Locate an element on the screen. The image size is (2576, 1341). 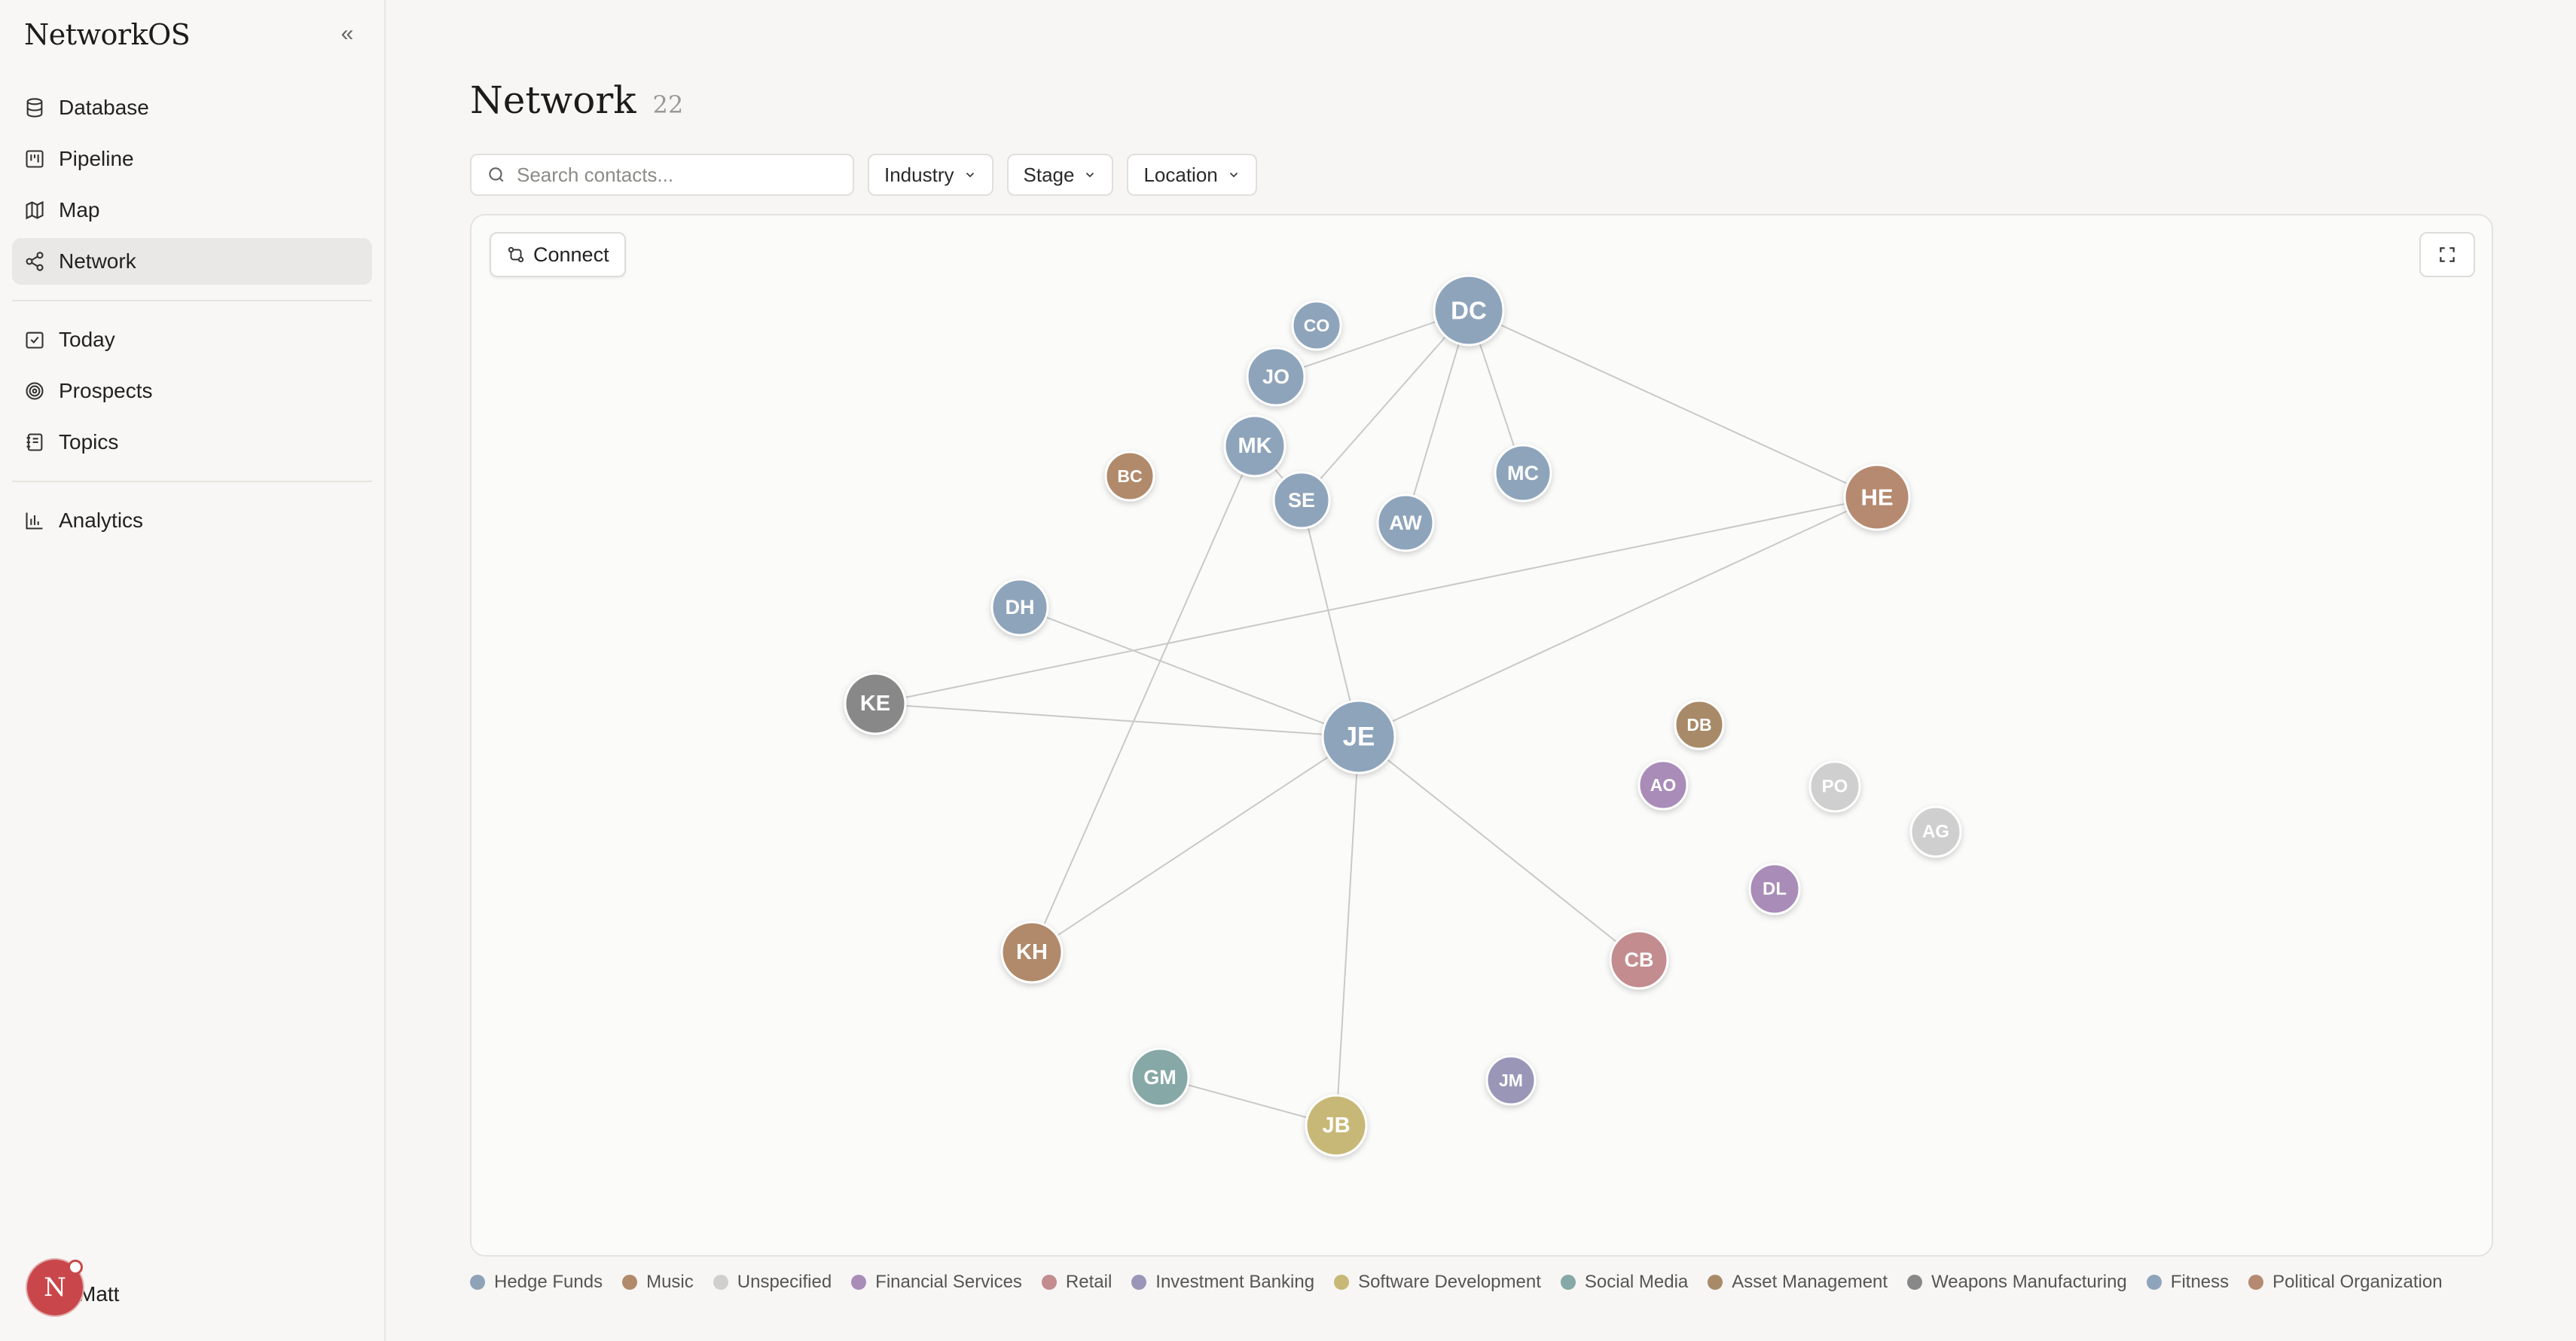
node-label: GM is located at coordinates (1160, 1077).